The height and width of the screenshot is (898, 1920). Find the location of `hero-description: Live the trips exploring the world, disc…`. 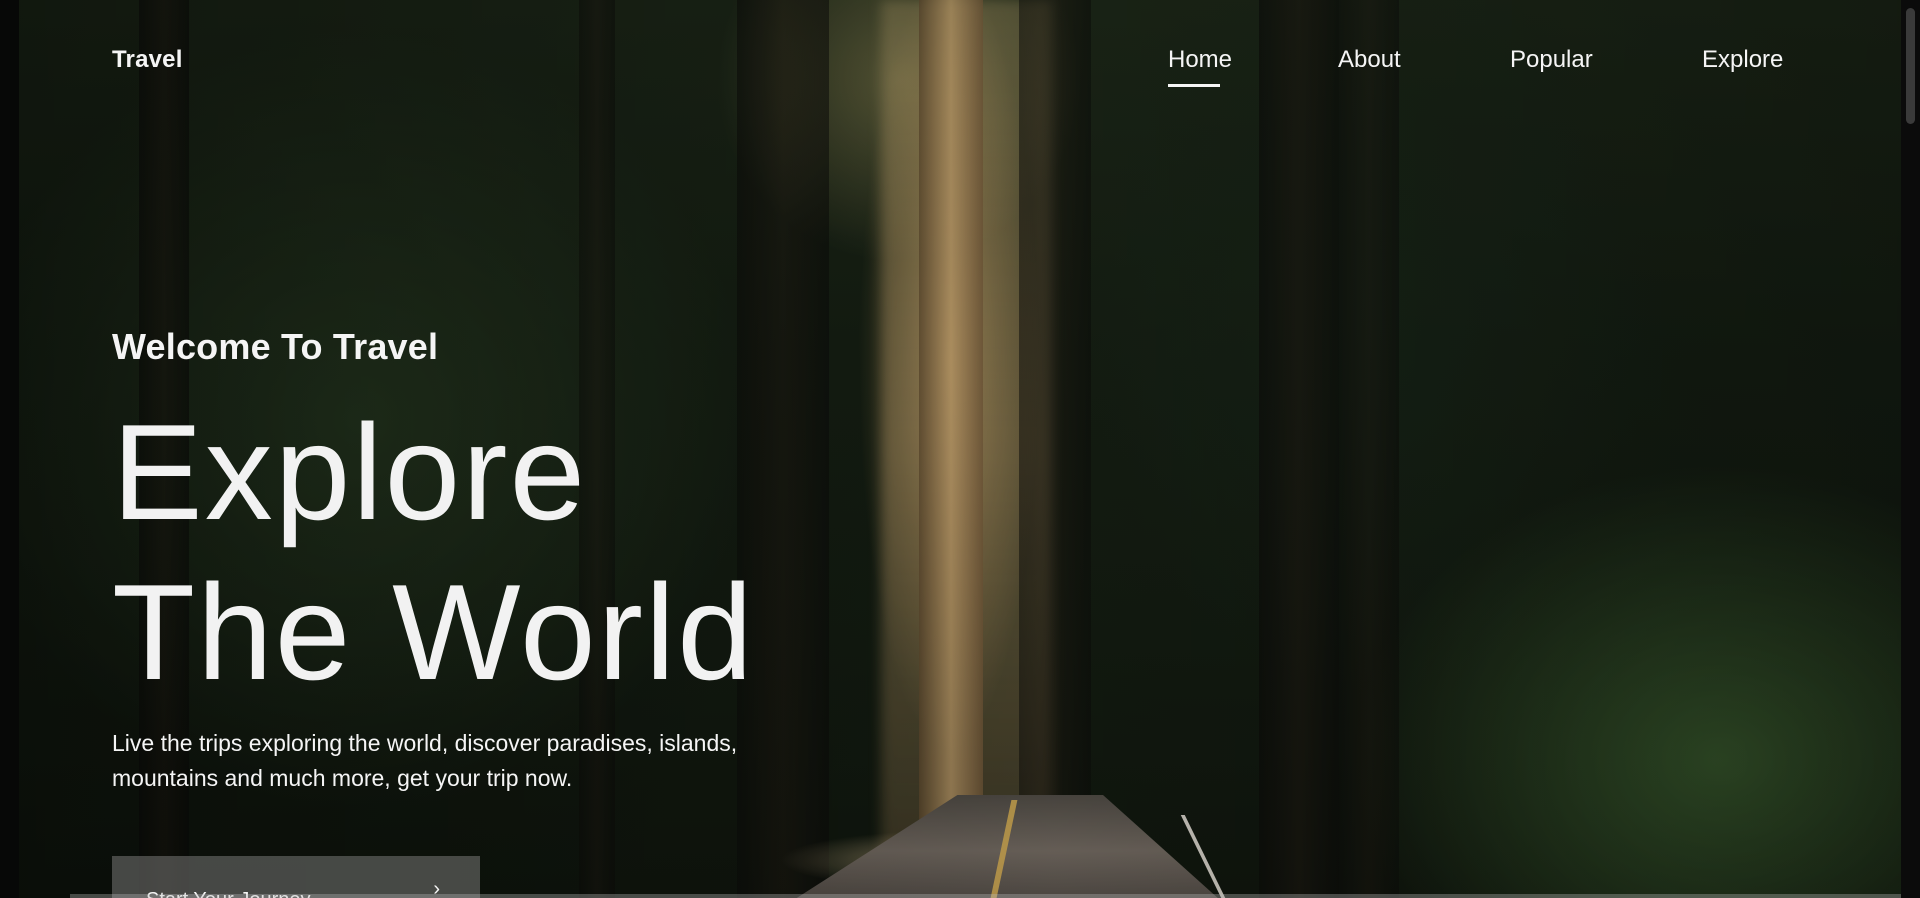

hero-description: Live the trips exploring the world, disc… is located at coordinates (425, 760).